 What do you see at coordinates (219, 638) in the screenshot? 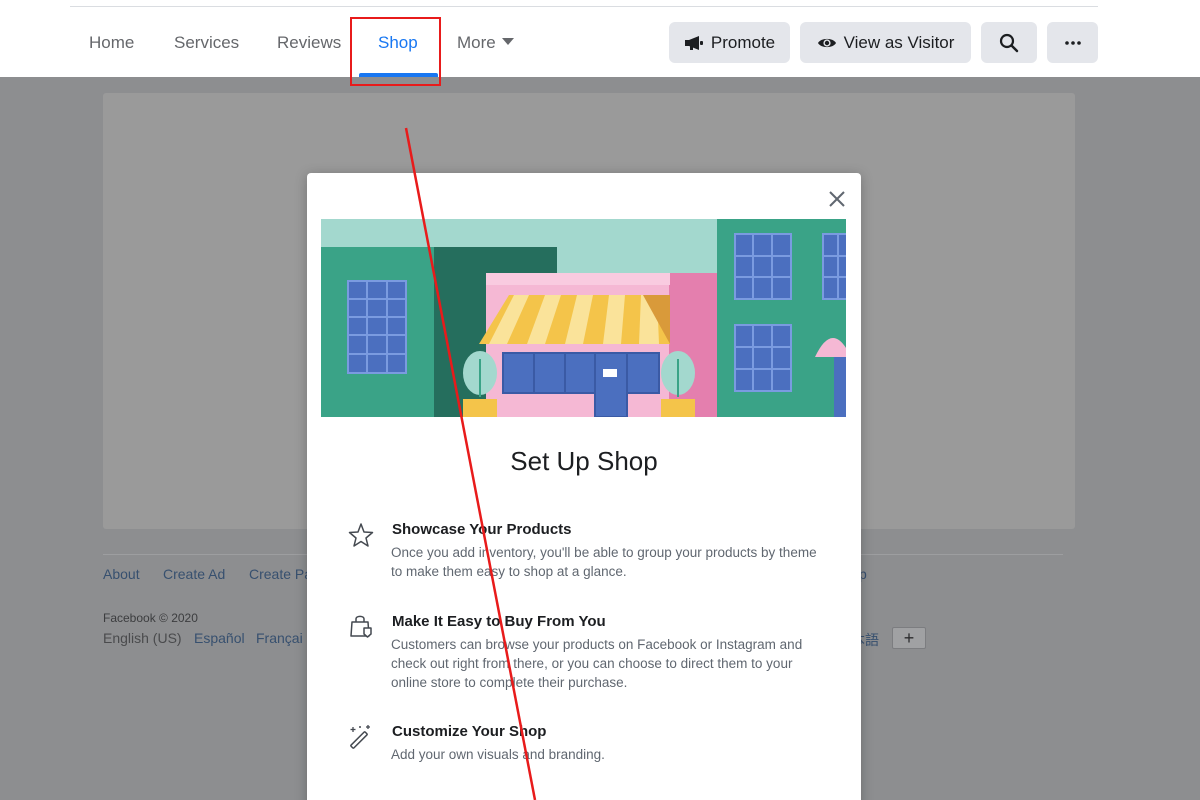
I see `language-link-spanish: Español` at bounding box center [219, 638].